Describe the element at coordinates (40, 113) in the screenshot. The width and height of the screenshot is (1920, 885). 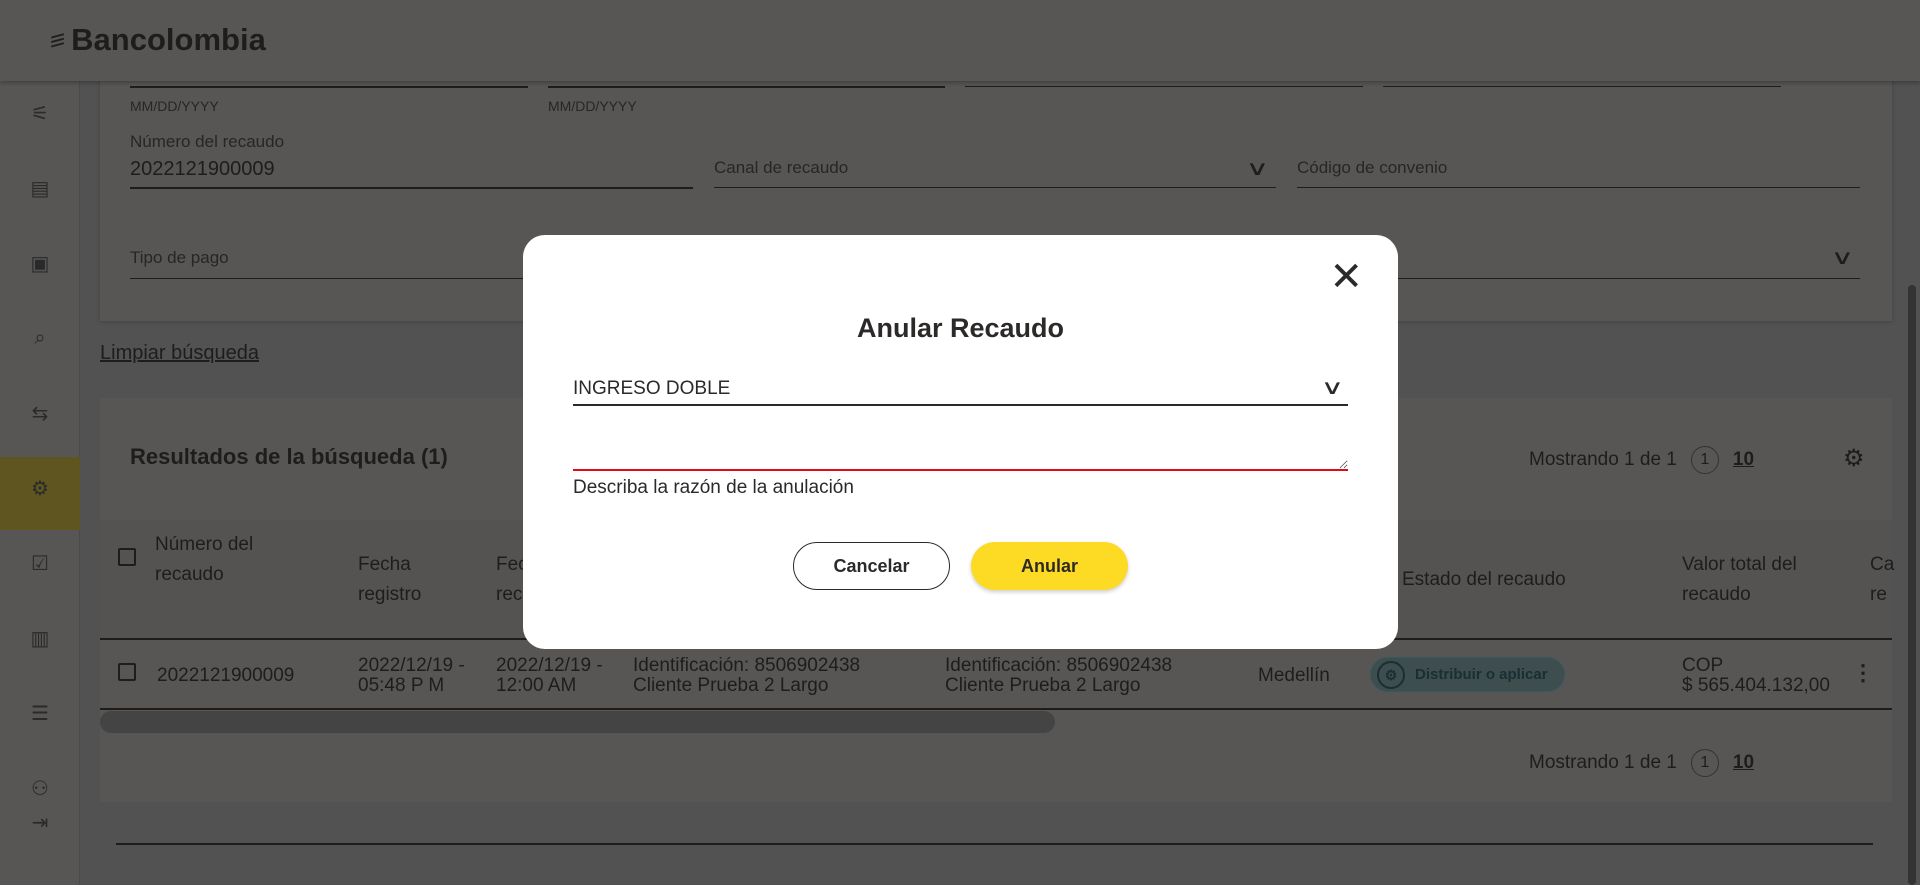
I see `sliders-icon: ⚟` at that location.